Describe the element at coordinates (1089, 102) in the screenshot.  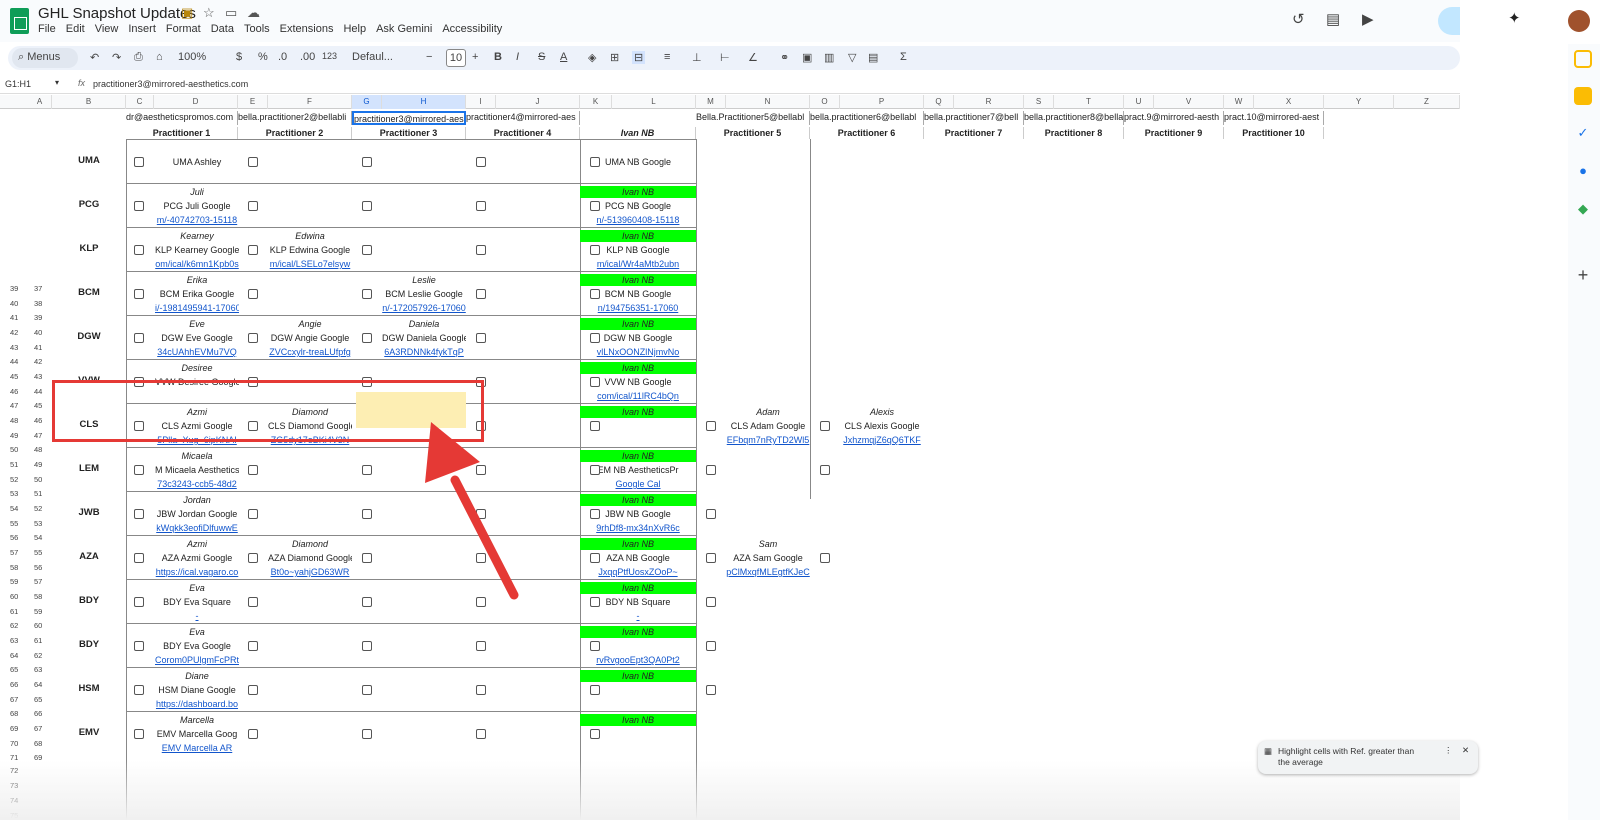
I see `column-header-T: T` at that location.